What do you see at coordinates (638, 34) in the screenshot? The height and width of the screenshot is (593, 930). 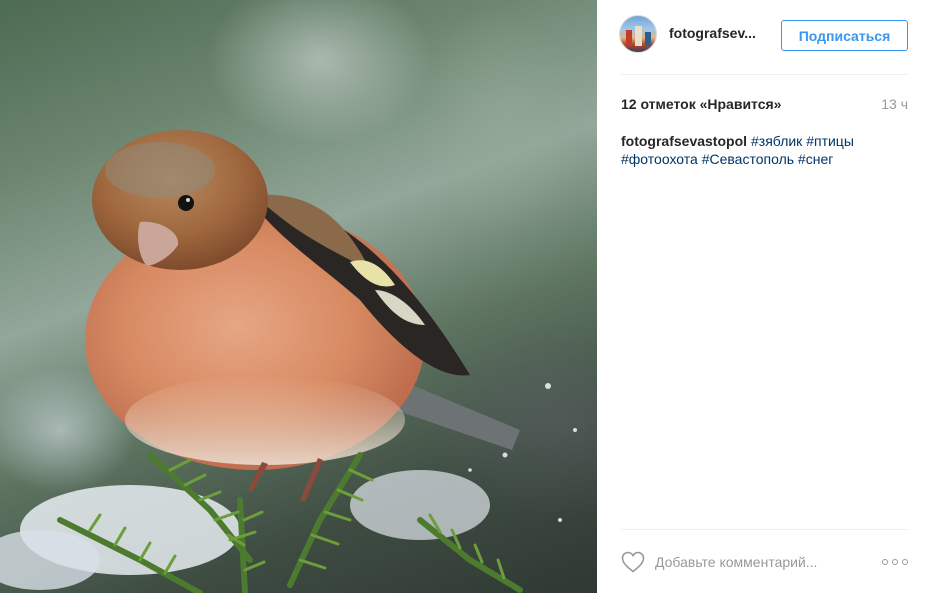 I see `avatar` at bounding box center [638, 34].